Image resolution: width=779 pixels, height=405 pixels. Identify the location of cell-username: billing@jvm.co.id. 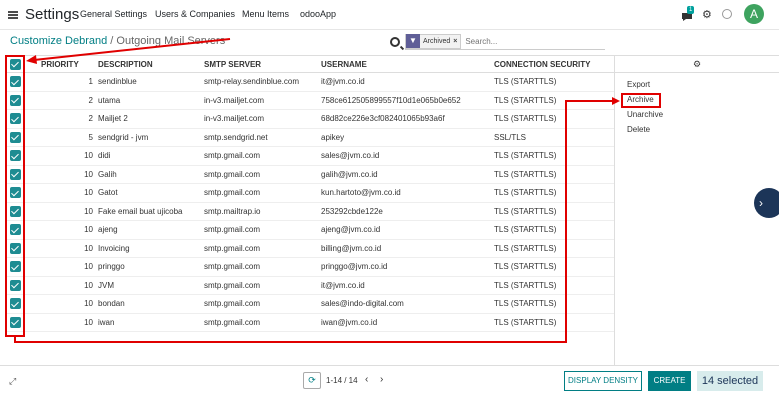
(351, 248).